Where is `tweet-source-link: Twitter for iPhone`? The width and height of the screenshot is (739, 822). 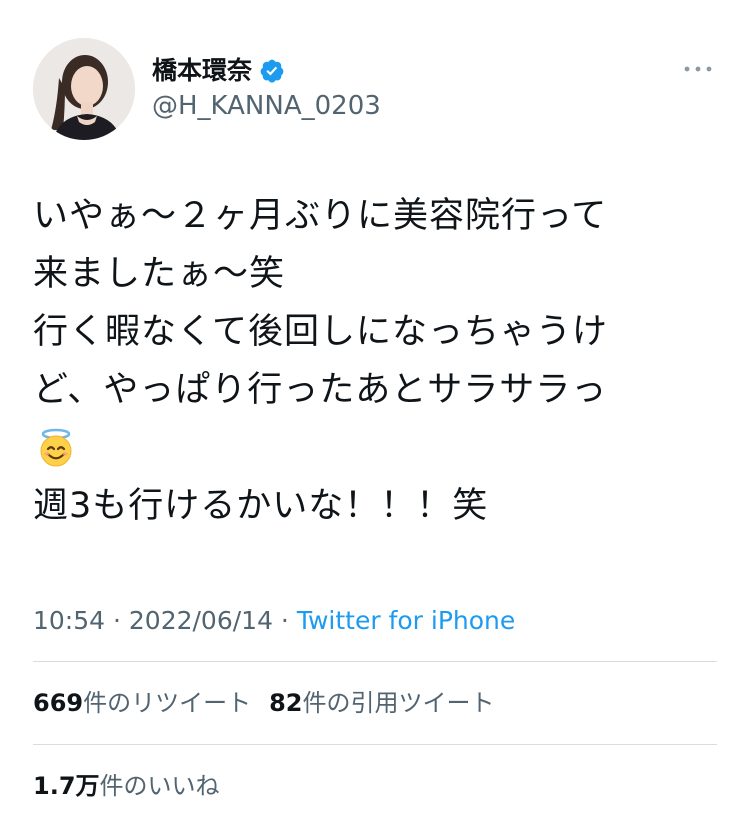 tweet-source-link: Twitter for iPhone is located at coordinates (406, 620).